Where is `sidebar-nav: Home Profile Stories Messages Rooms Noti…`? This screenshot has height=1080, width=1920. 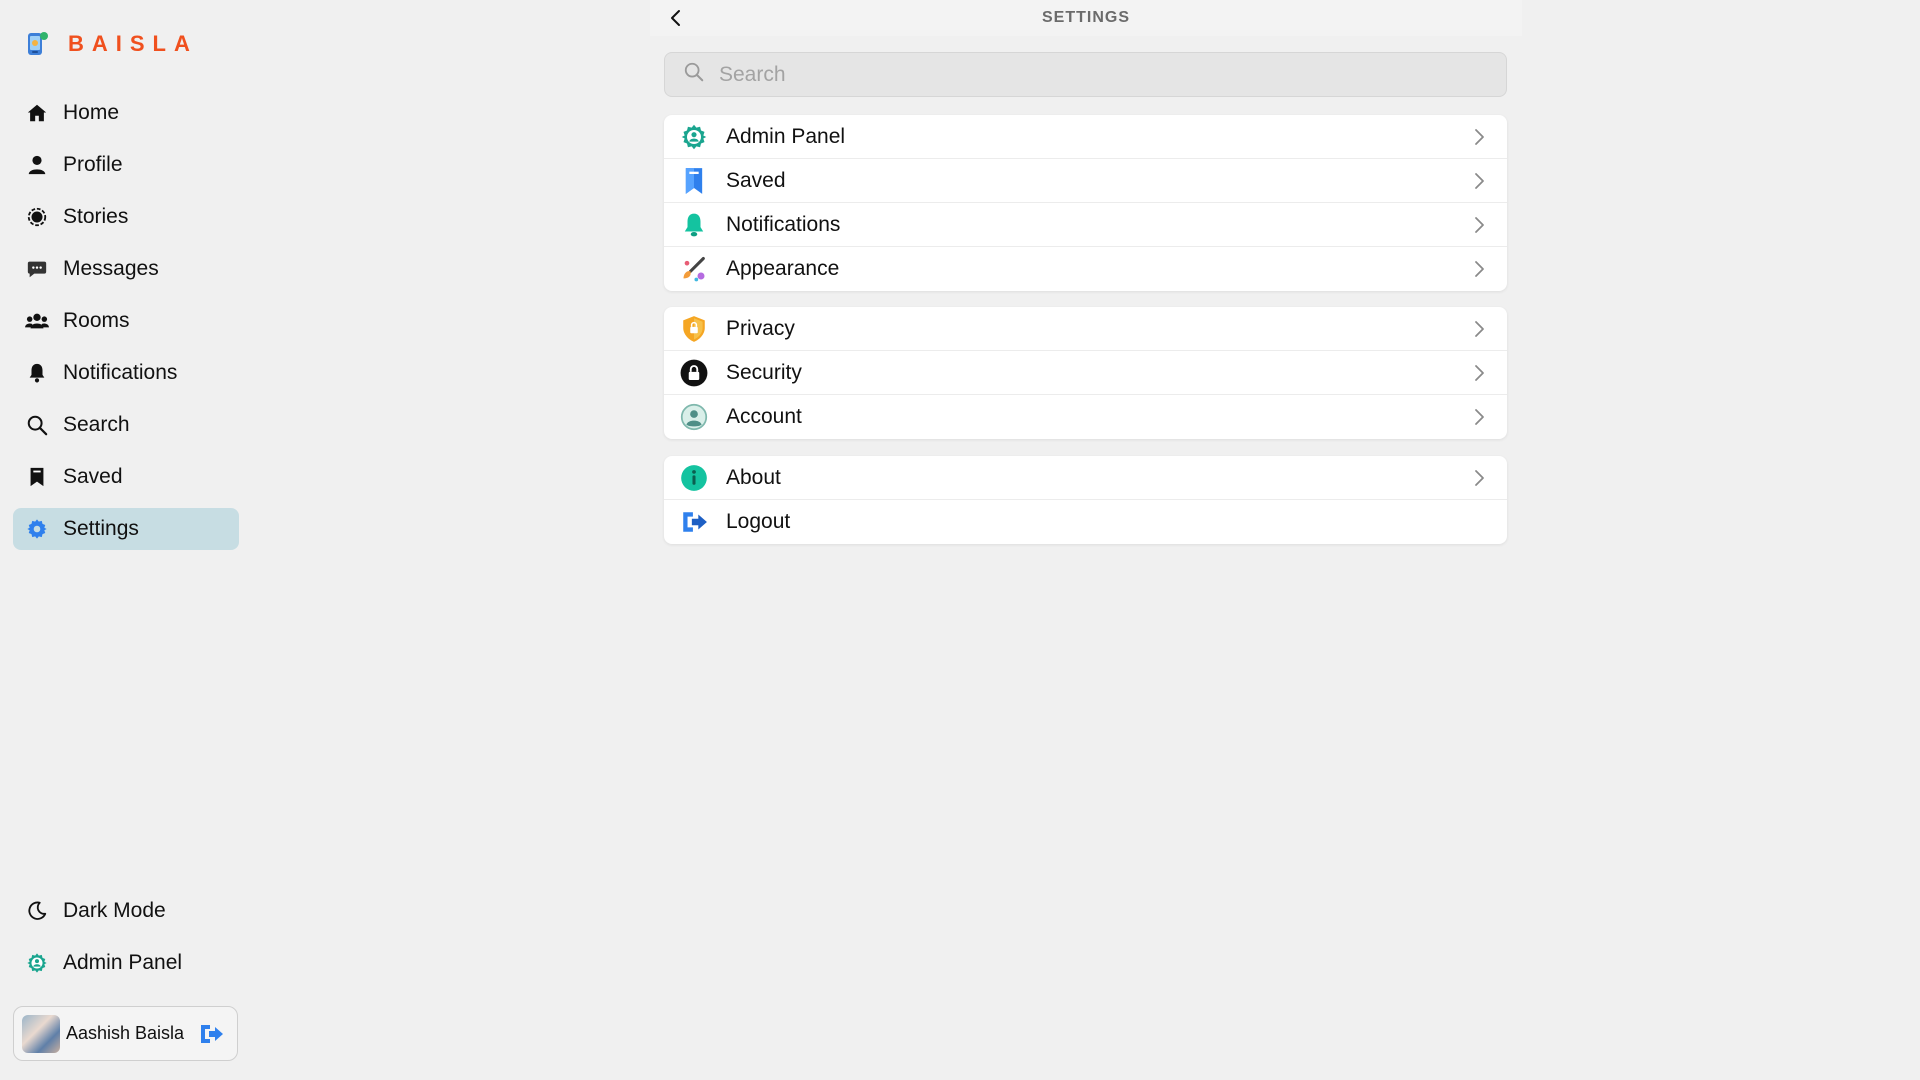
sidebar-nav: Home Profile Stories Messages Rooms Noti… is located at coordinates (126, 326).